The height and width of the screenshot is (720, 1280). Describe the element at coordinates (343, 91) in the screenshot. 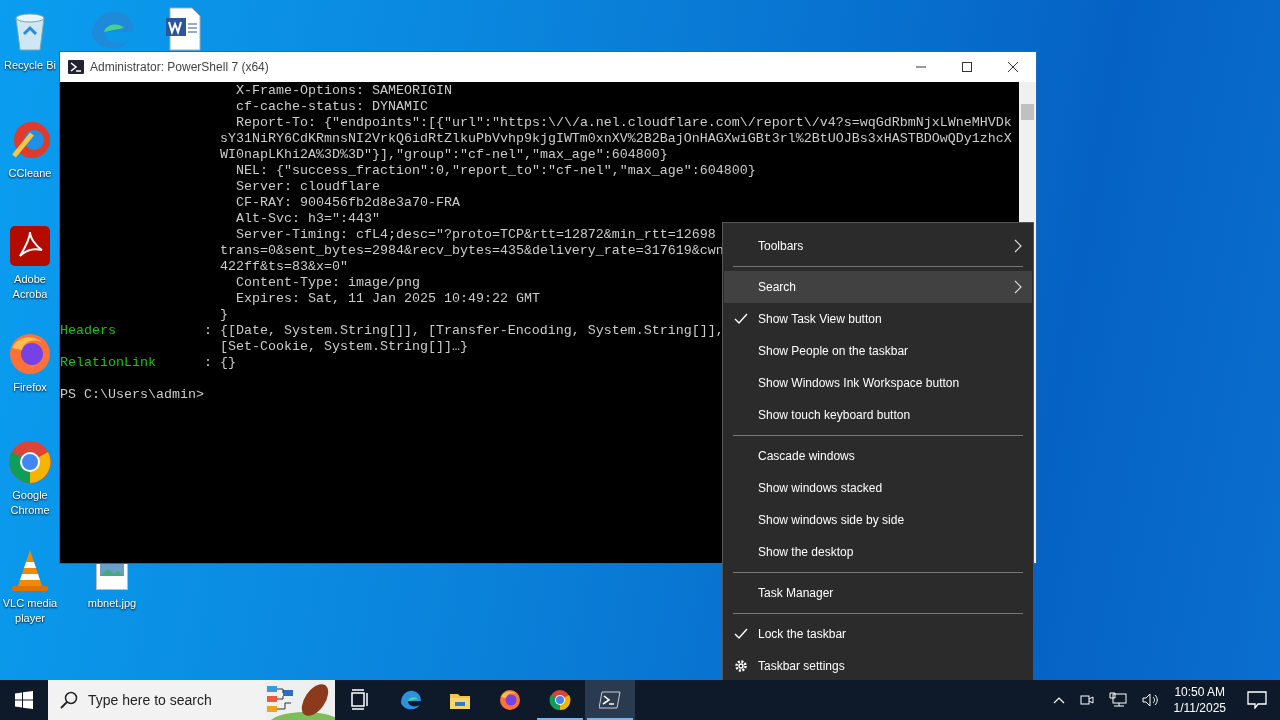

I see `console-line: X-Frame-Options: SAMEORIGIN` at that location.